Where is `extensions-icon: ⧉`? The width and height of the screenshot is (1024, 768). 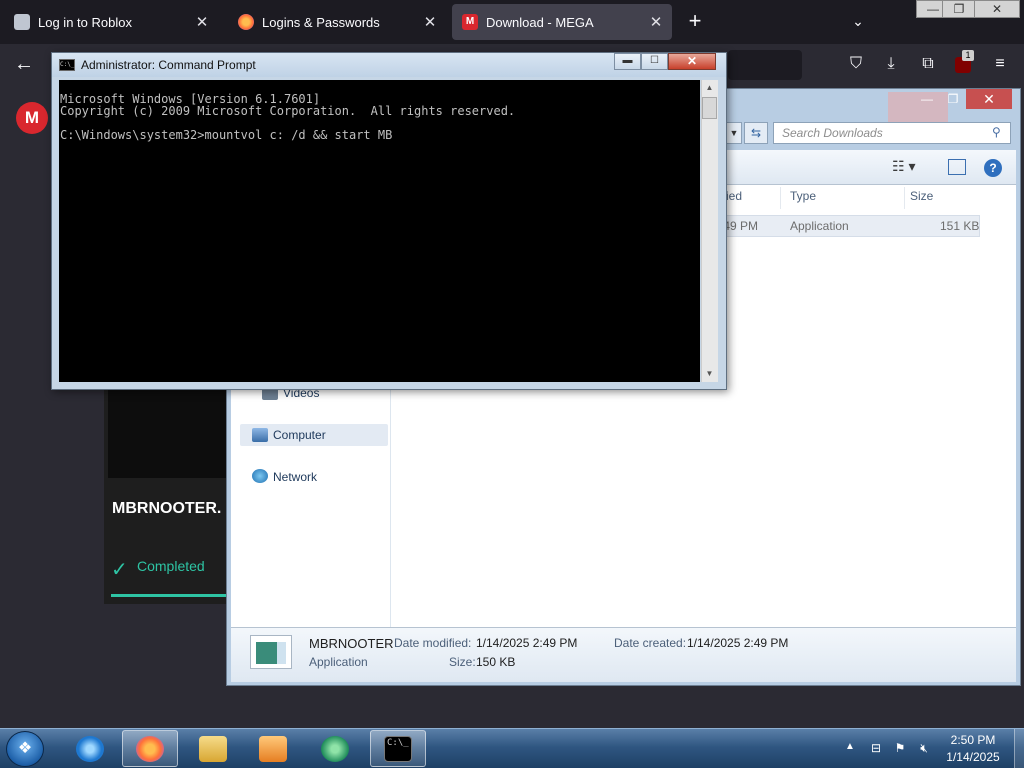 extensions-icon: ⧉ is located at coordinates (928, 64).